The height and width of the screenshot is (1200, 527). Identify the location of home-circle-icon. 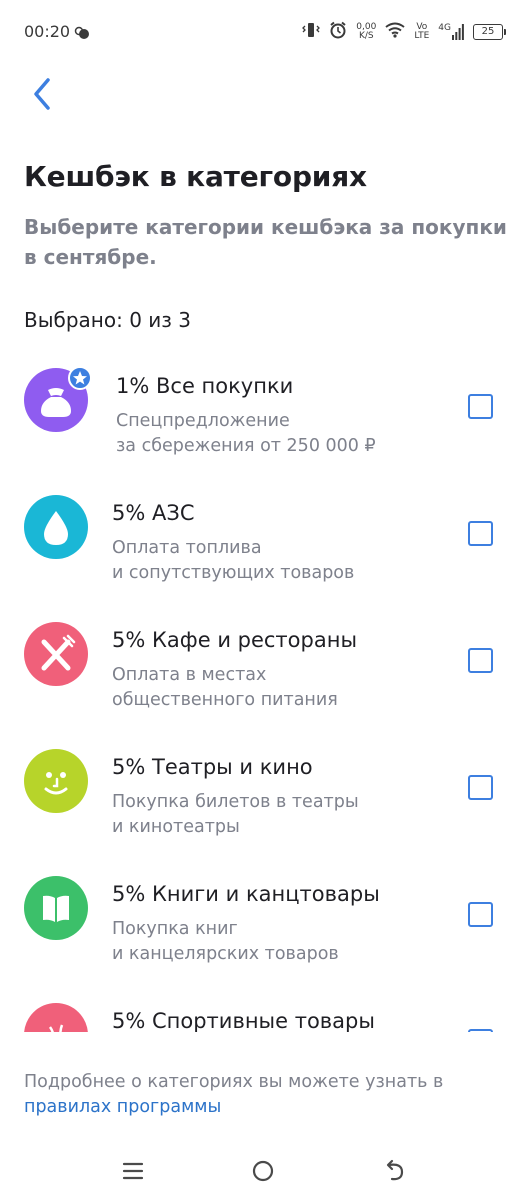
(263, 1171).